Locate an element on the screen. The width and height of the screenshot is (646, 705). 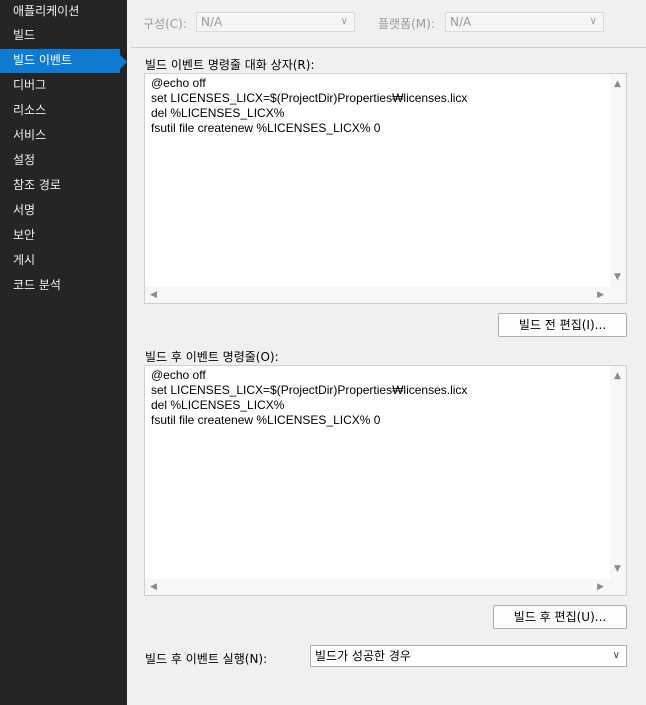
postbuild-vertical-scrollbar: ▲ ▼ is located at coordinates (618, 472).